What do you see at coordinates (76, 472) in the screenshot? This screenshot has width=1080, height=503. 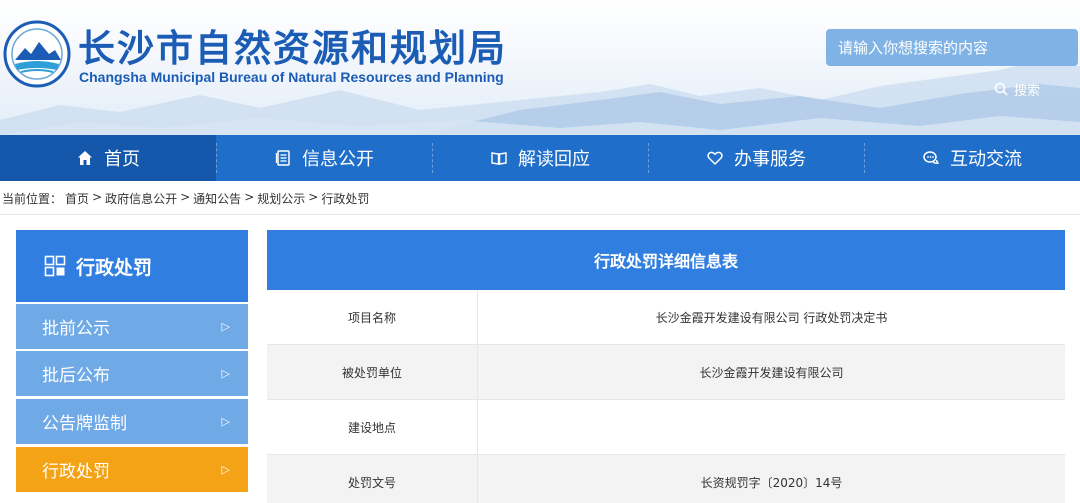 I see `sidebar-item-label: 行政处罚` at bounding box center [76, 472].